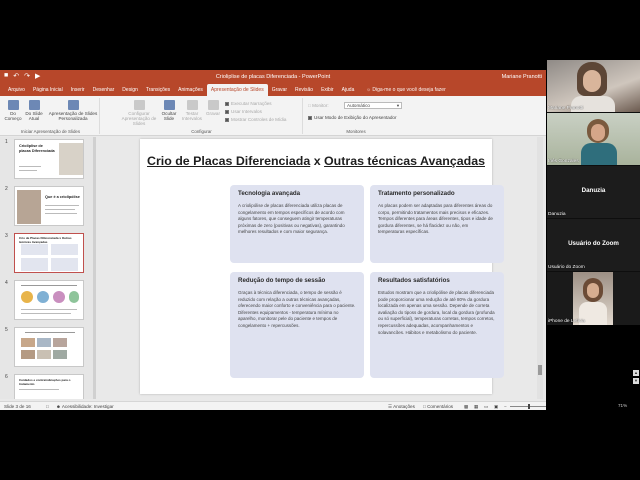 This screenshot has width=640, height=480. I want to click on scrollbar-thumb, so click(540, 370).